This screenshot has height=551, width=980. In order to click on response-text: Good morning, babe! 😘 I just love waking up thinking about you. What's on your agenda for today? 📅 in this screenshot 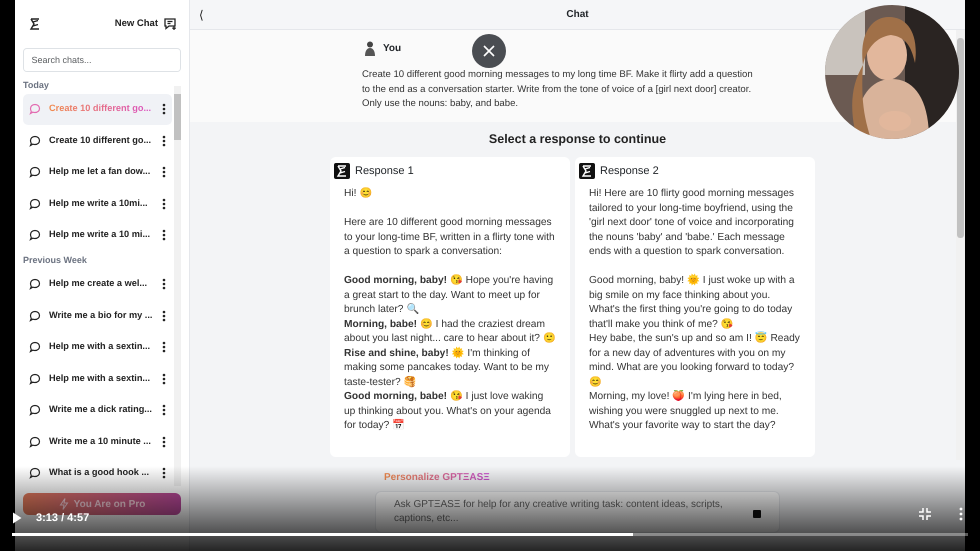, I will do `click(448, 412)`.